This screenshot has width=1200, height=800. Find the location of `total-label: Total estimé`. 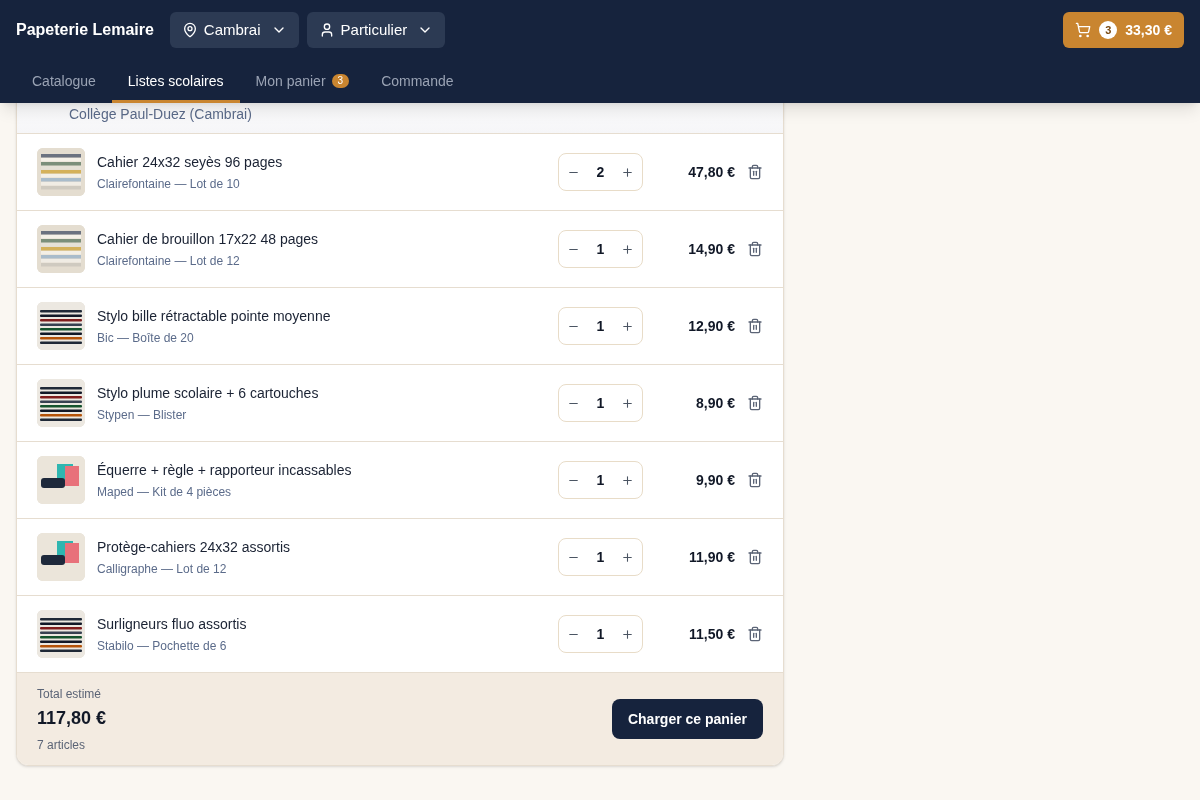

total-label: Total estimé is located at coordinates (70, 694).